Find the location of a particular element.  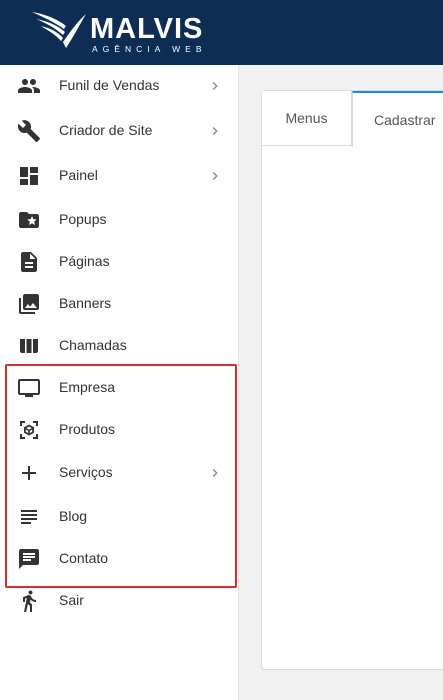

columns-icon is located at coordinates (29, 346).